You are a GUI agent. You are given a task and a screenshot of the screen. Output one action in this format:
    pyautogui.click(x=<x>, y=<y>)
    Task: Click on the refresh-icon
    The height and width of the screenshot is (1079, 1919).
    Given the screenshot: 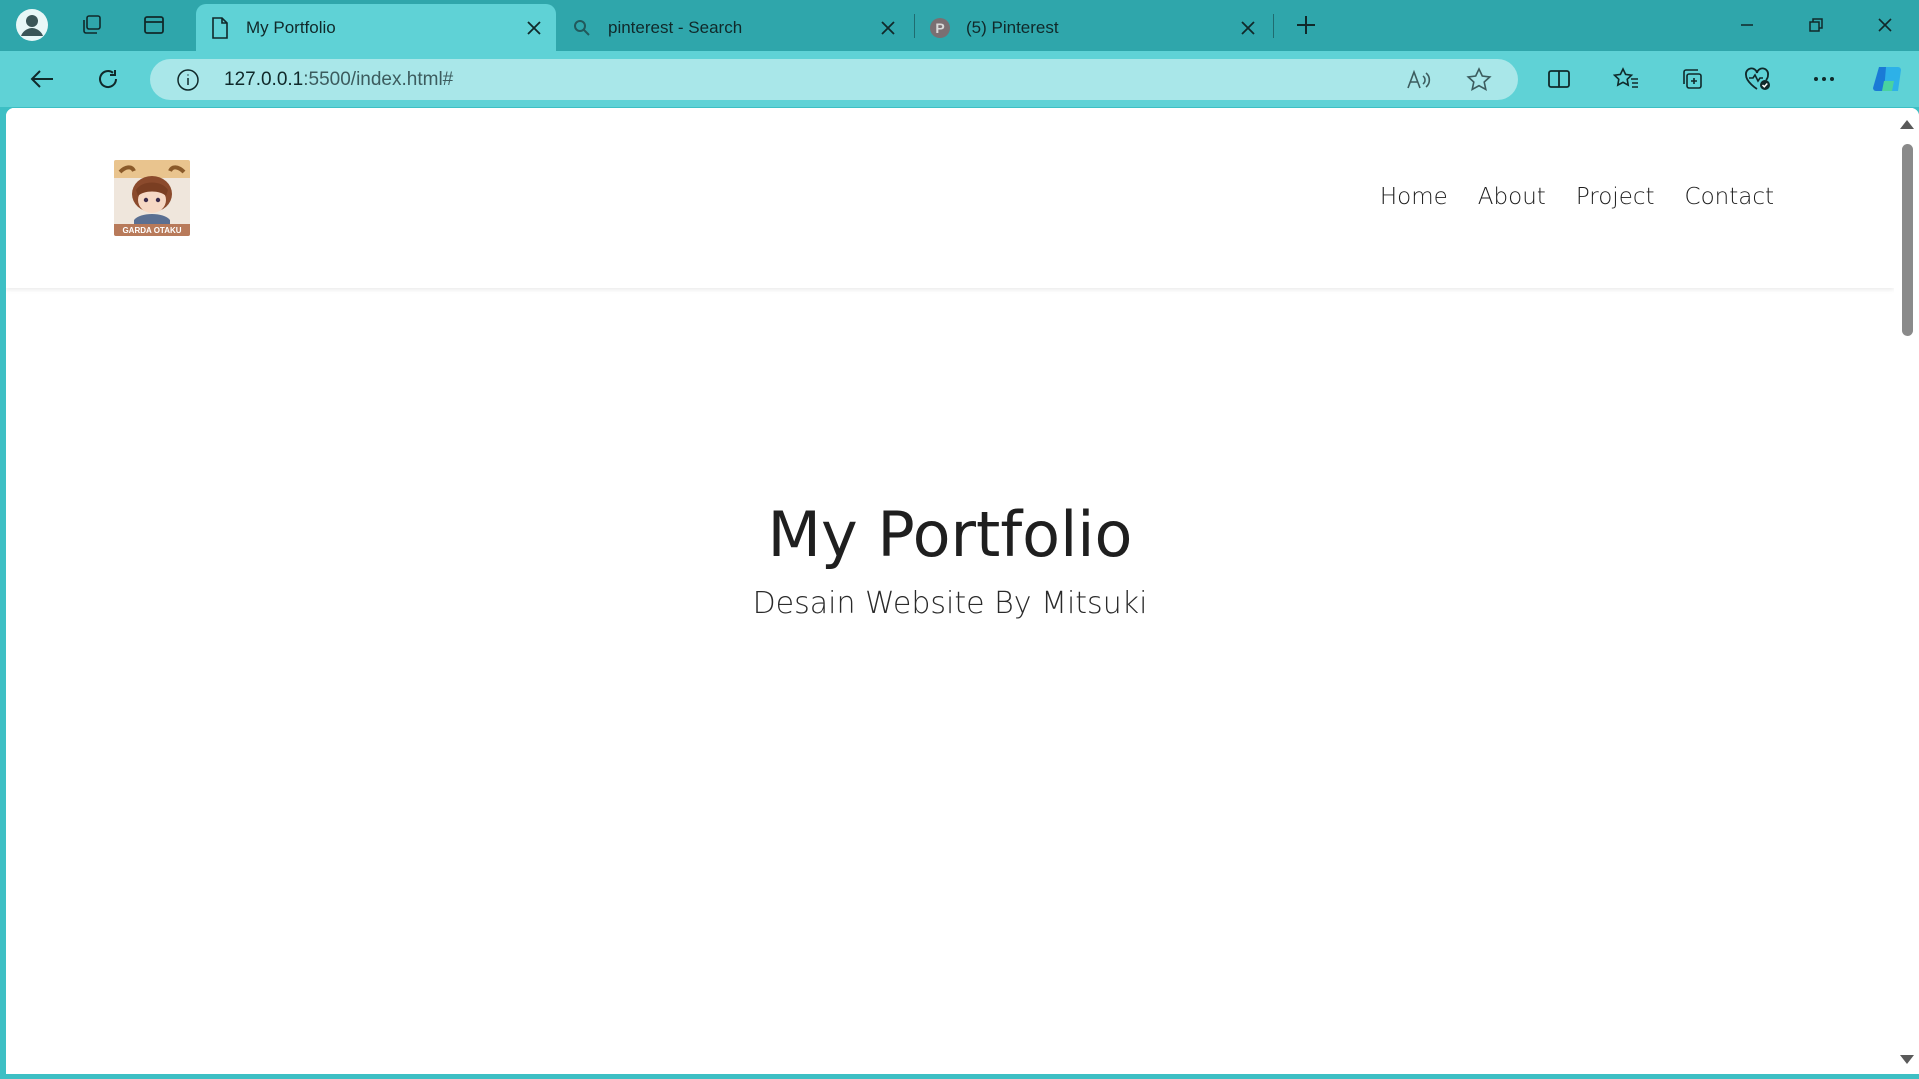 What is the action you would take?
    pyautogui.click(x=108, y=79)
    